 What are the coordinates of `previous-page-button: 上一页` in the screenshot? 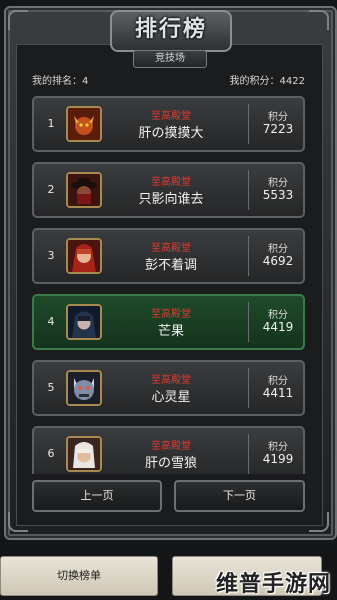 It's located at (97, 496).